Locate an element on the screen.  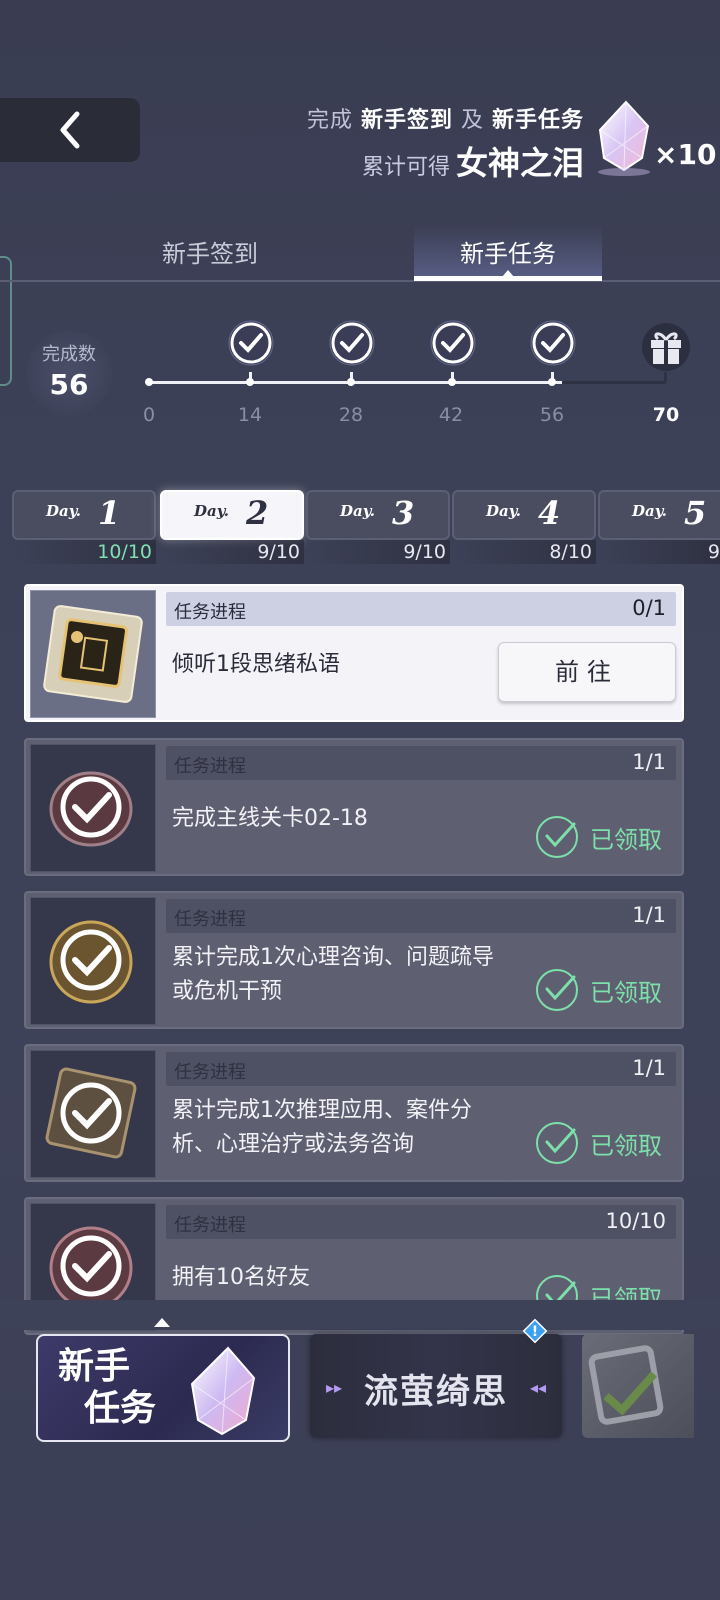
task-card: 任务进程 1/1 完成主线关卡02-18 已领取 is located at coordinates (354, 807).